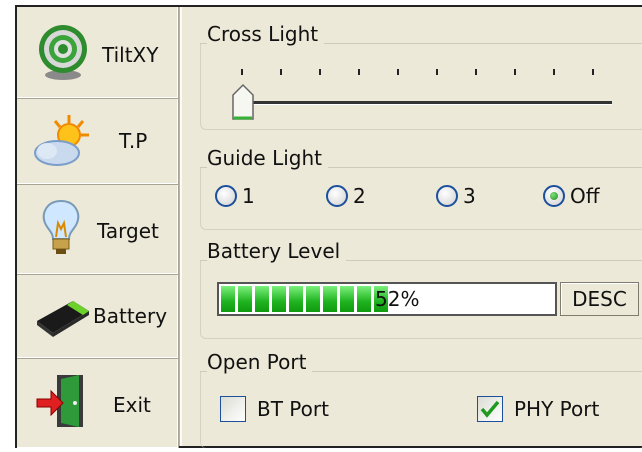  I want to click on guide-light-title: Guide Light, so click(267, 158).